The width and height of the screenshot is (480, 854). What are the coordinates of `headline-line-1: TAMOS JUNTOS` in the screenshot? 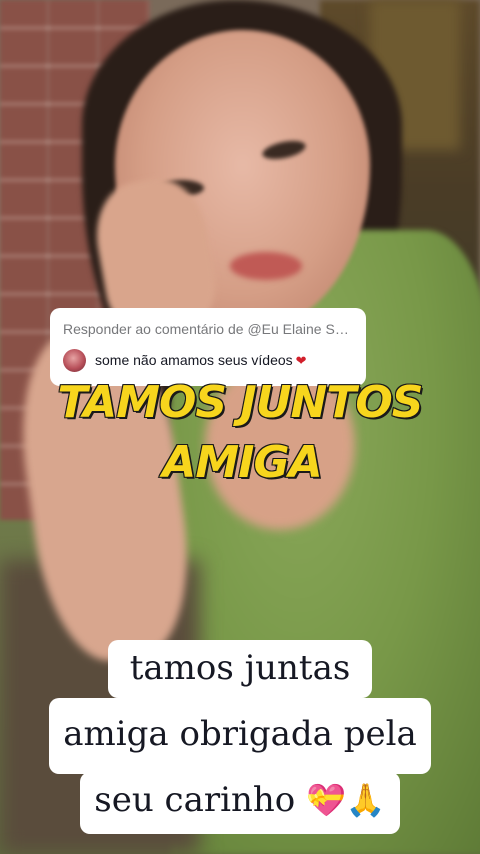 It's located at (241, 403).